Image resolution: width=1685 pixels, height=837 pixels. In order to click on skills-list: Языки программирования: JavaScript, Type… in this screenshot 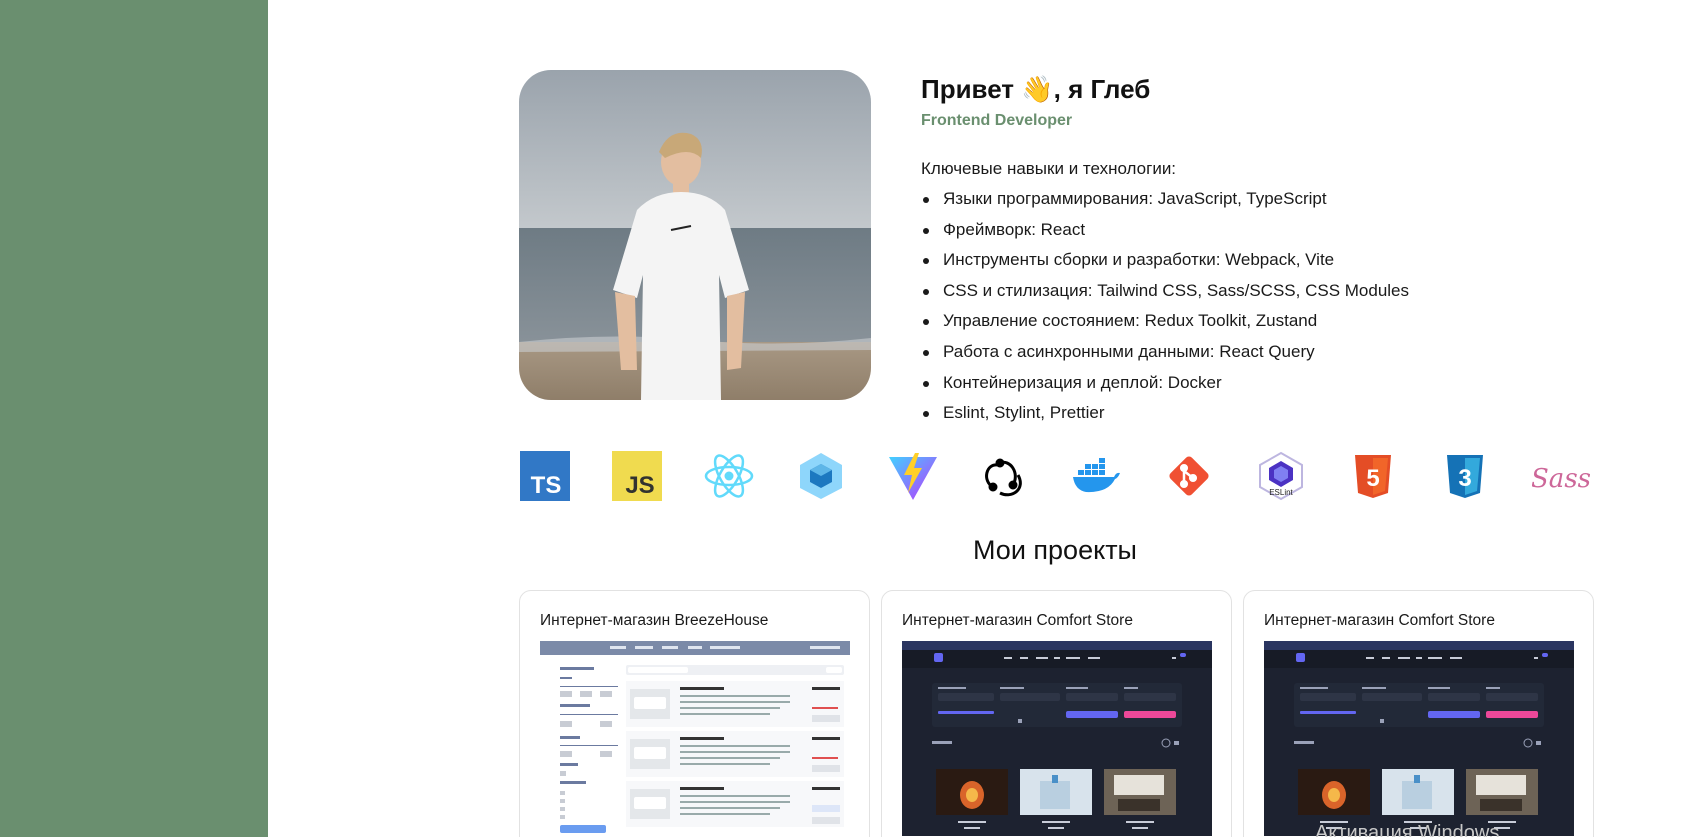, I will do `click(1241, 310)`.